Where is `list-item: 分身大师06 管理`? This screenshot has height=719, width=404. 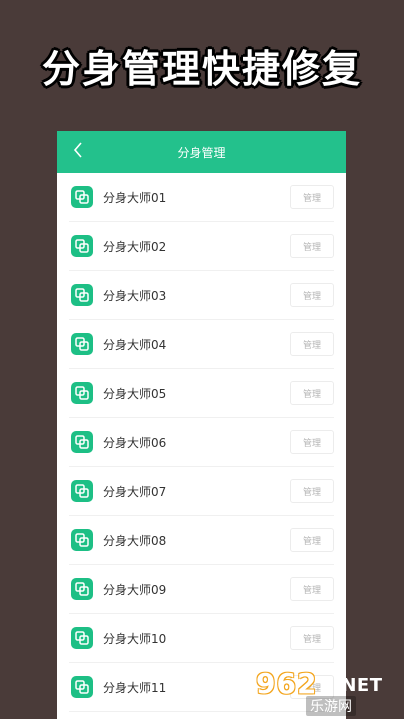
list-item: 分身大师06 管理 is located at coordinates (201, 442).